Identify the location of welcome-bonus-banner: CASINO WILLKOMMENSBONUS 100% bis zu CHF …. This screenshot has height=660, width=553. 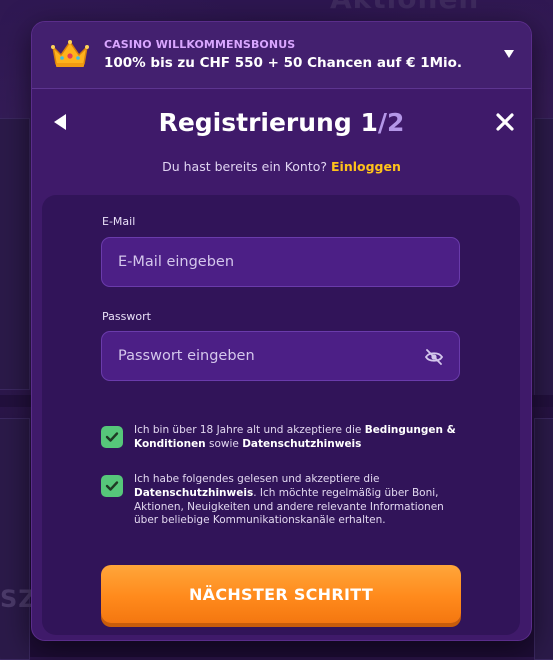
(281, 55).